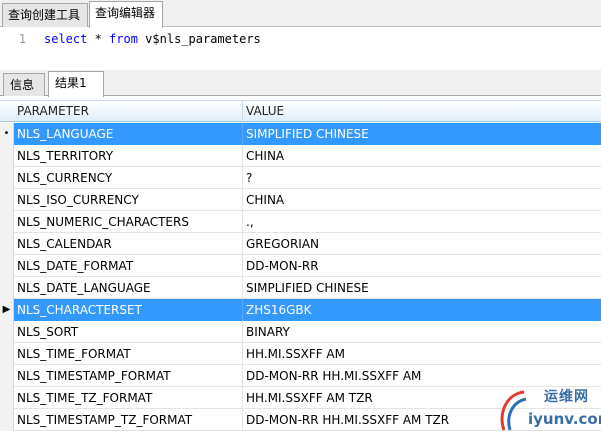  What do you see at coordinates (128, 310) in the screenshot?
I see `cell-parameter: NLS_CHARACTERSET` at bounding box center [128, 310].